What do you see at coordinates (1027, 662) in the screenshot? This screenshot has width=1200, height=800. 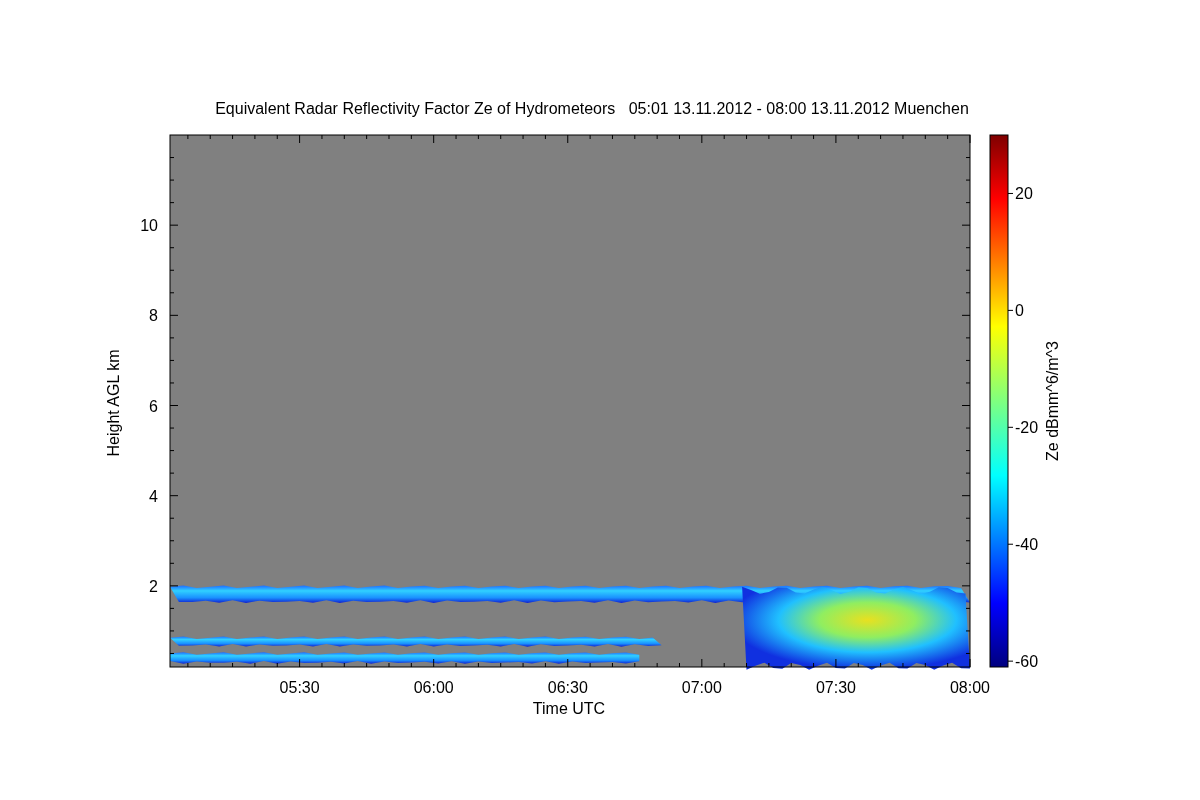 I see `colorbar-tick-label: -60` at bounding box center [1027, 662].